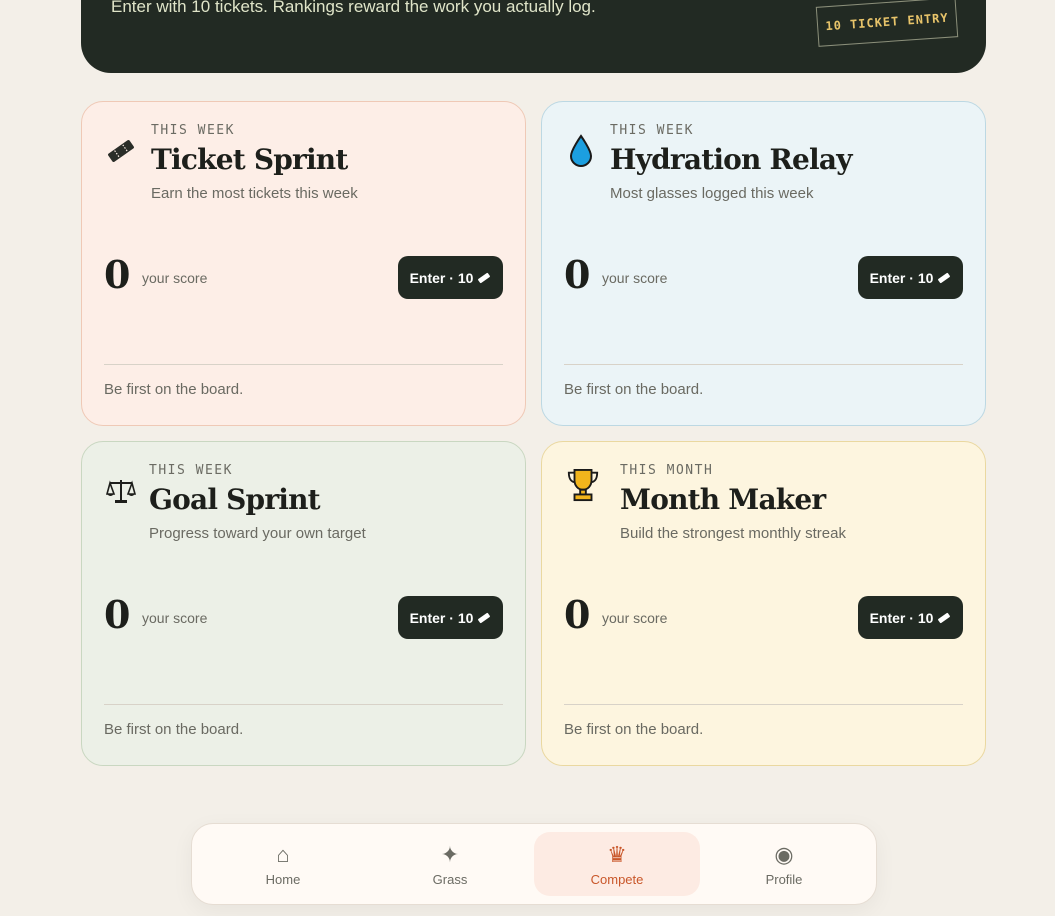 The image size is (1055, 916). I want to click on ticket-entry-tag: 10 TICKET ENTRY, so click(887, 23).